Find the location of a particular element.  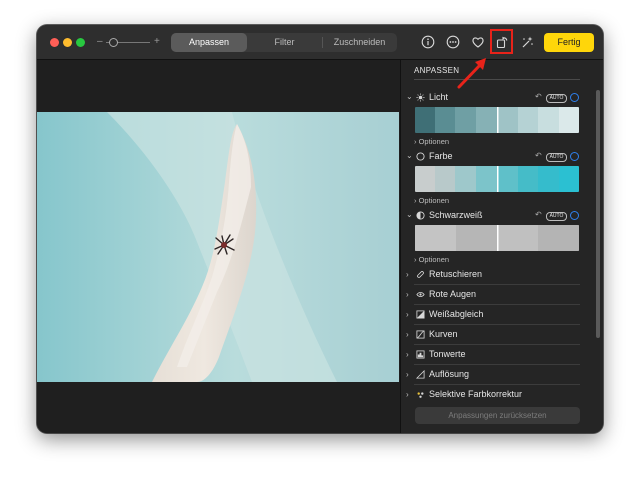

zoom-slider: – + is located at coordinates (129, 42).